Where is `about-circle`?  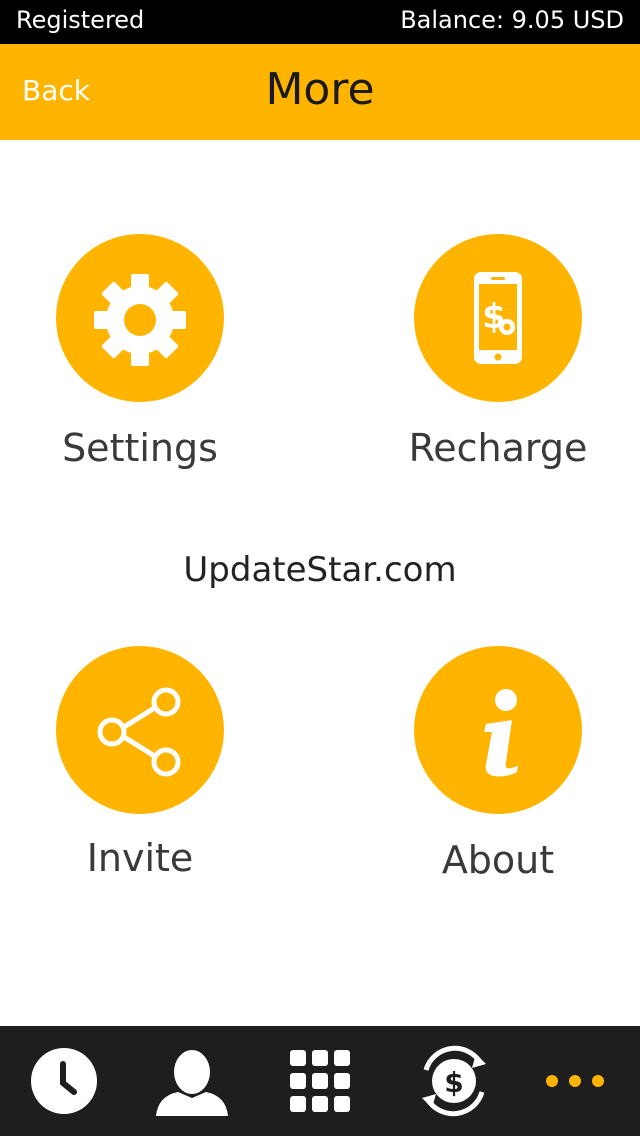 about-circle is located at coordinates (498, 730).